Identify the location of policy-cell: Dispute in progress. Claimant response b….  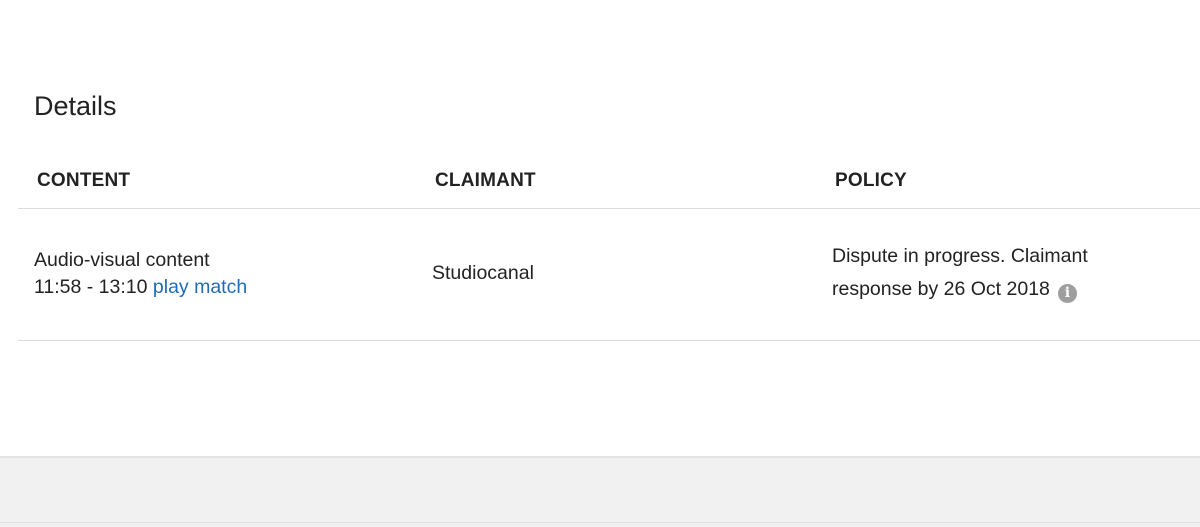
(997, 273).